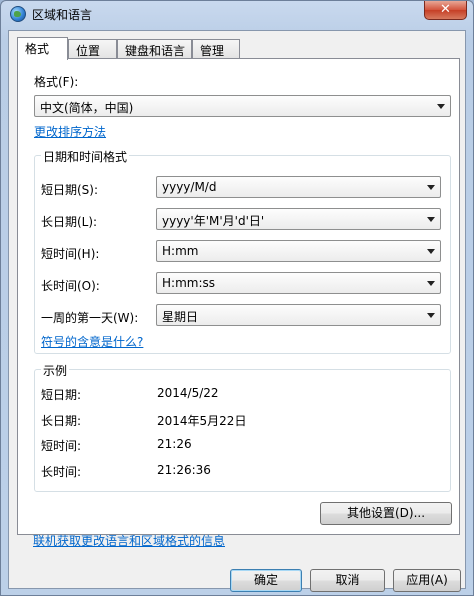 The height and width of the screenshot is (596, 474). Describe the element at coordinates (445, 10) in the screenshot. I see `close-button: ✕` at that location.